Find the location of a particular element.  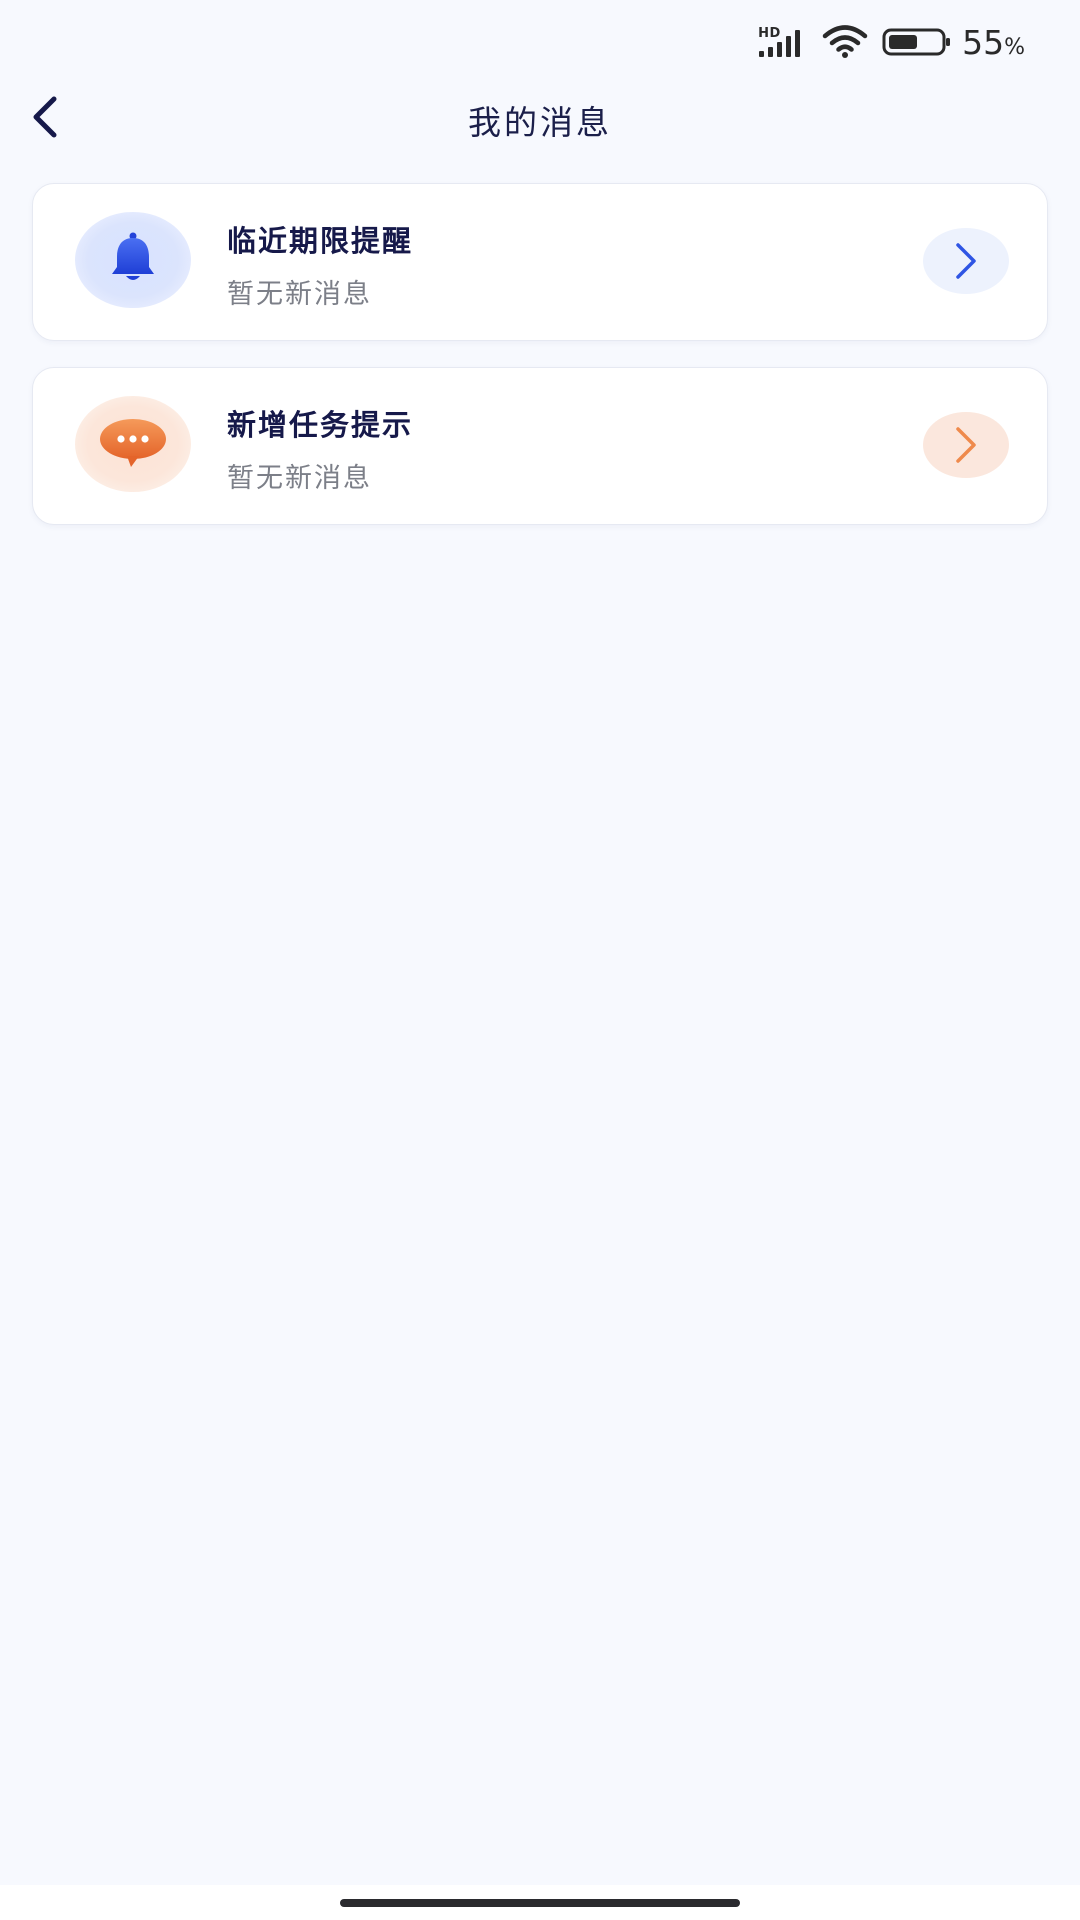

message-title: 新增任务提示 is located at coordinates (320, 425).